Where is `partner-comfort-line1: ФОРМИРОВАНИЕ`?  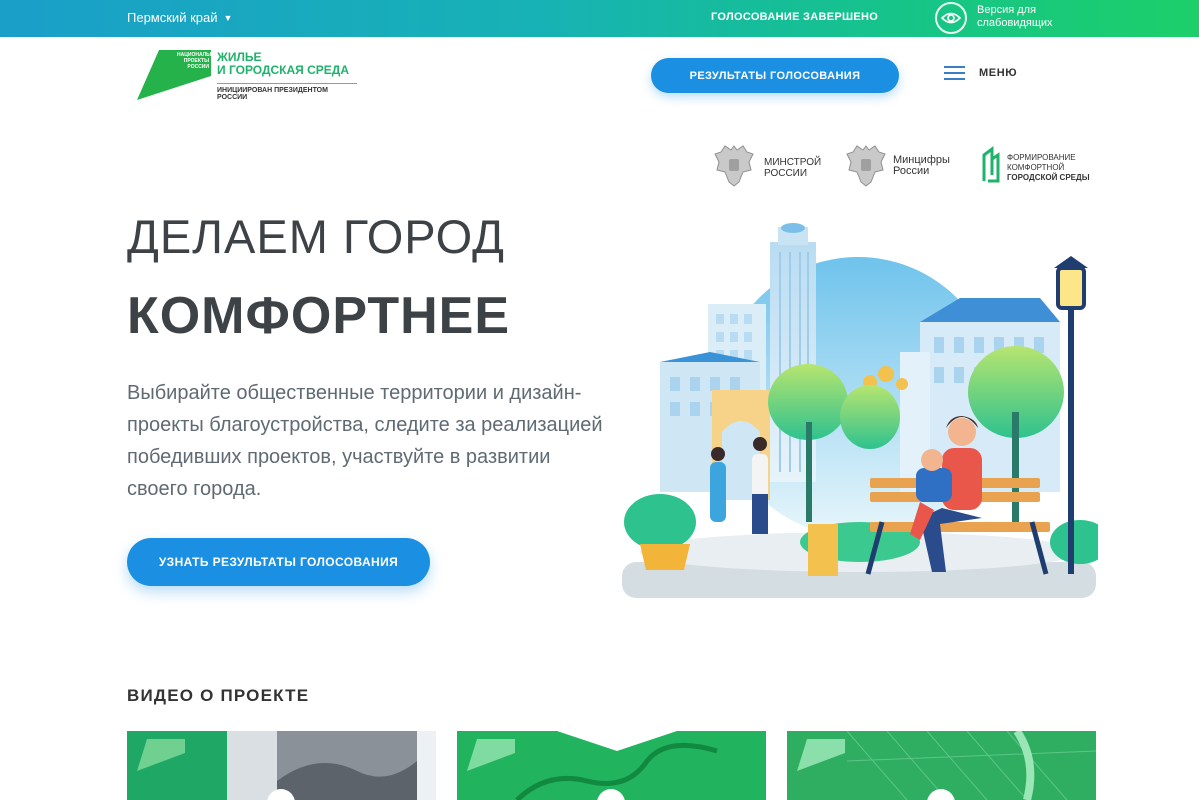
partner-comfort-line1: ФОРМИРОВАНИЕ is located at coordinates (1041, 157).